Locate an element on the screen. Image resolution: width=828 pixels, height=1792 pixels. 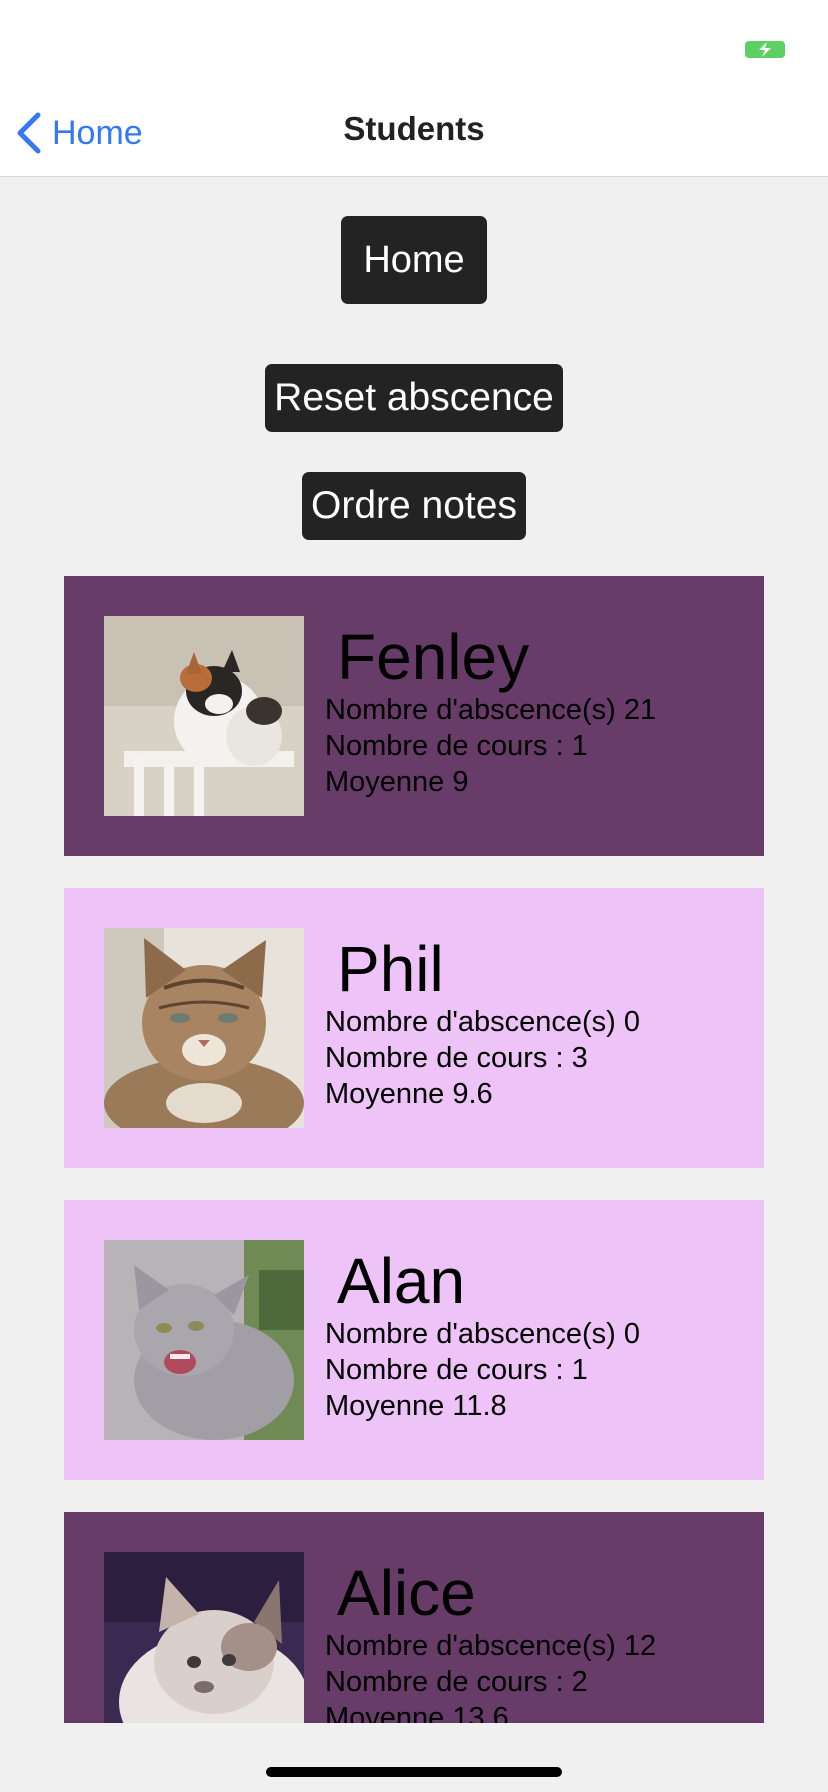
student-name: Phil is located at coordinates (390, 969).